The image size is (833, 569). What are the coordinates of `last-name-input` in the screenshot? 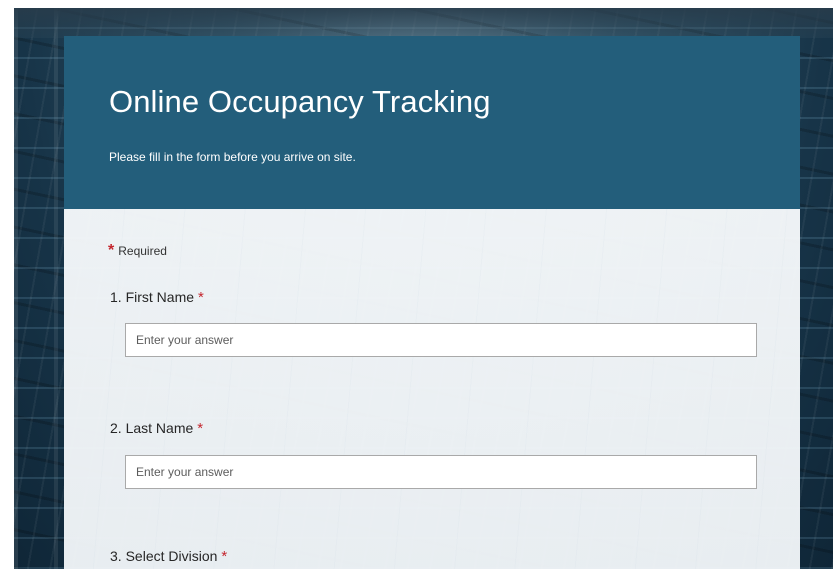 It's located at (441, 472).